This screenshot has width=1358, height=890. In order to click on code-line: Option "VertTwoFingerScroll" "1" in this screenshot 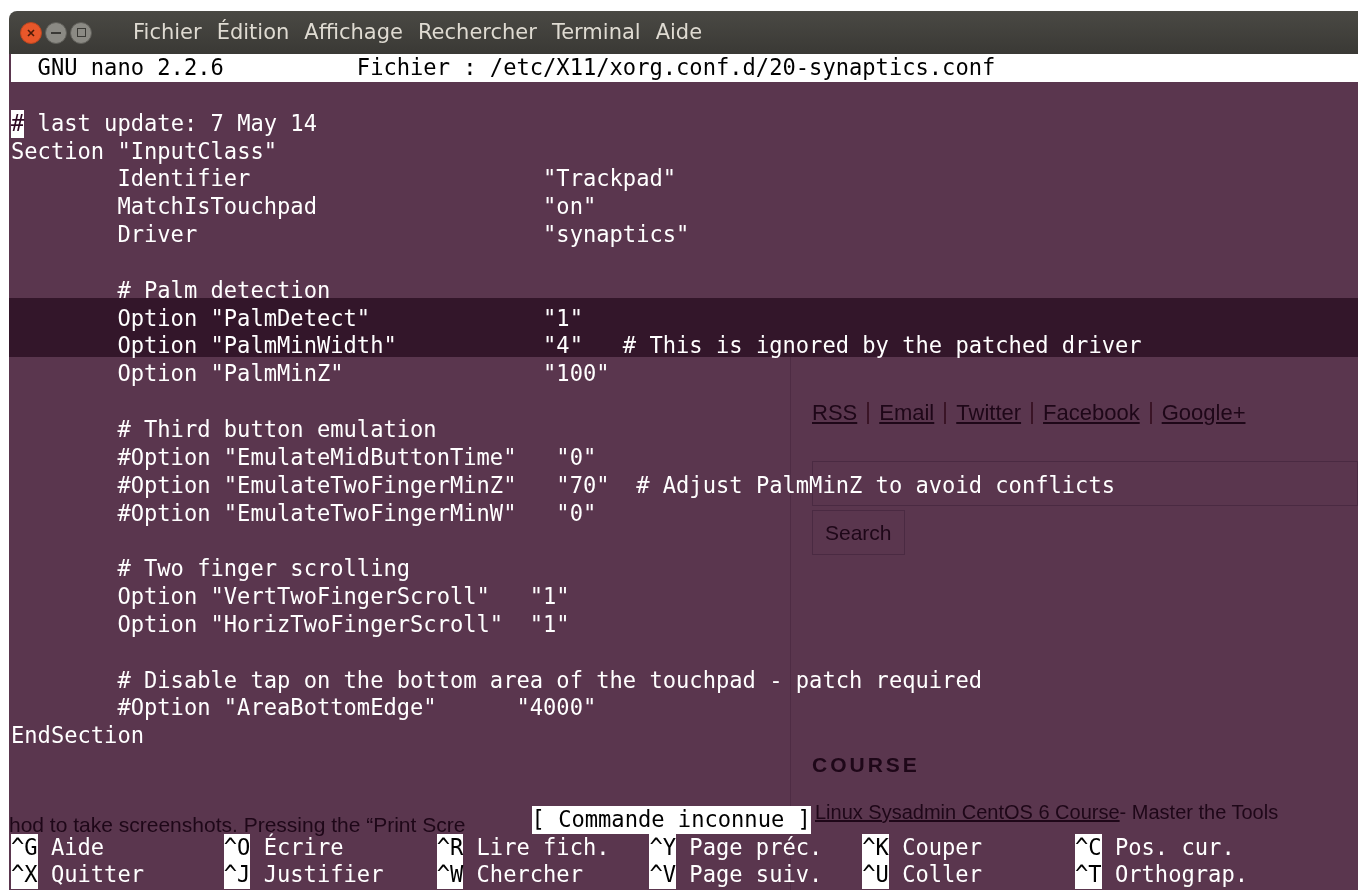, I will do `click(343, 597)`.